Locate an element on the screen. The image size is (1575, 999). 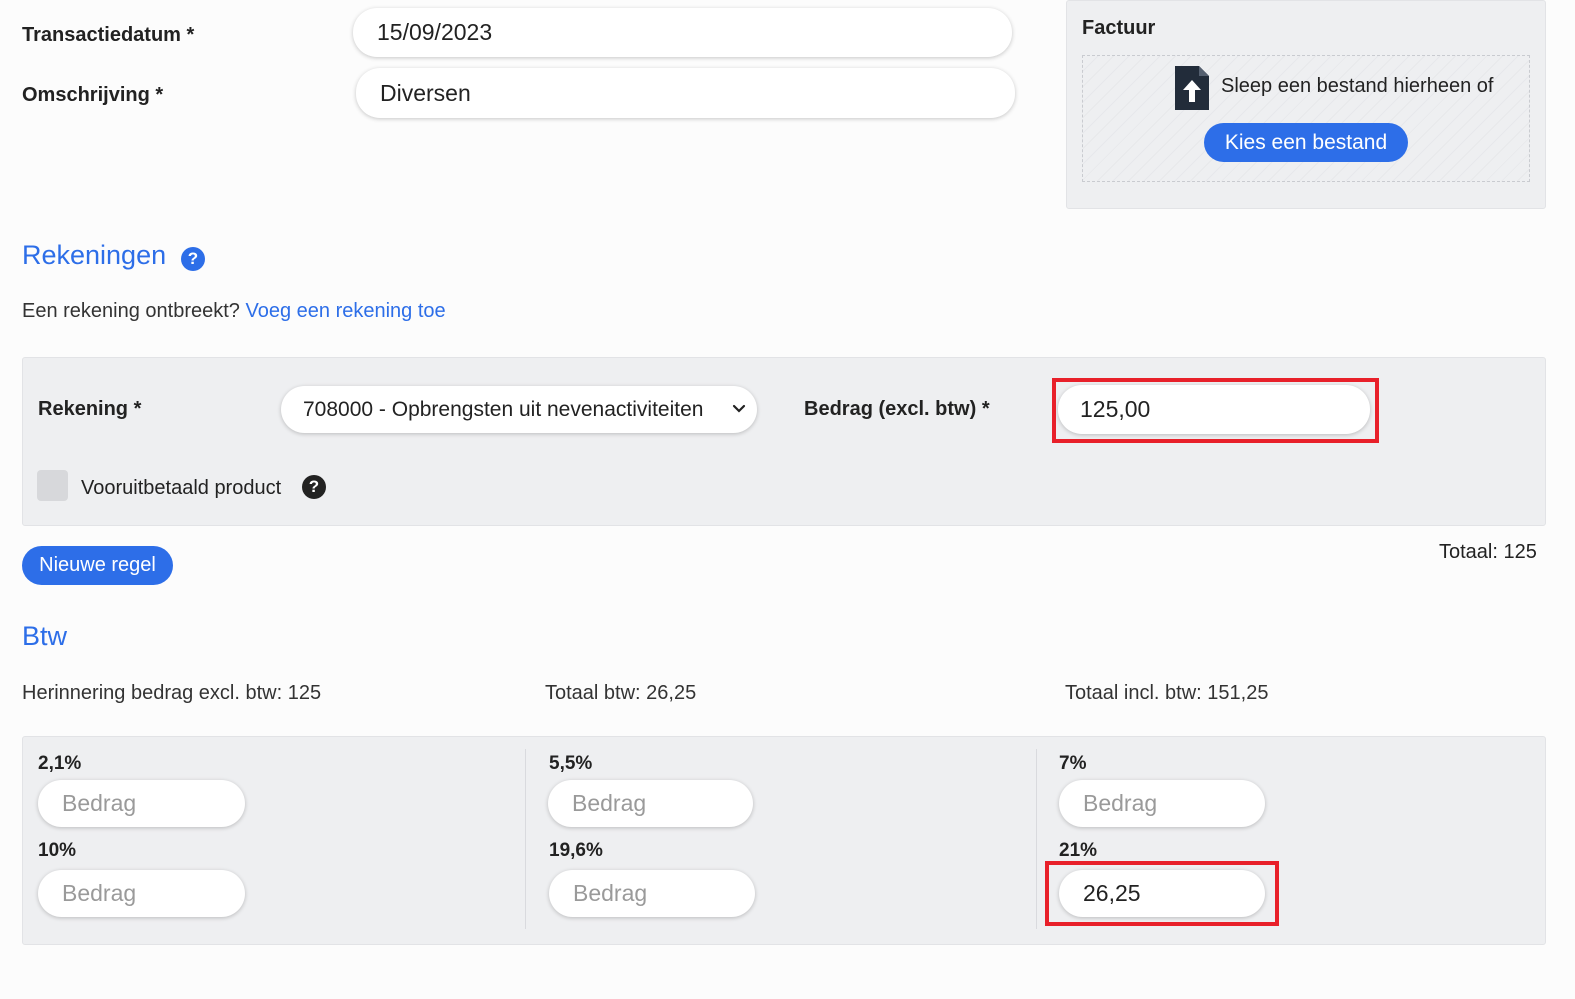
missing-account-text: Een rekening ontbreekt? is located at coordinates (131, 311).